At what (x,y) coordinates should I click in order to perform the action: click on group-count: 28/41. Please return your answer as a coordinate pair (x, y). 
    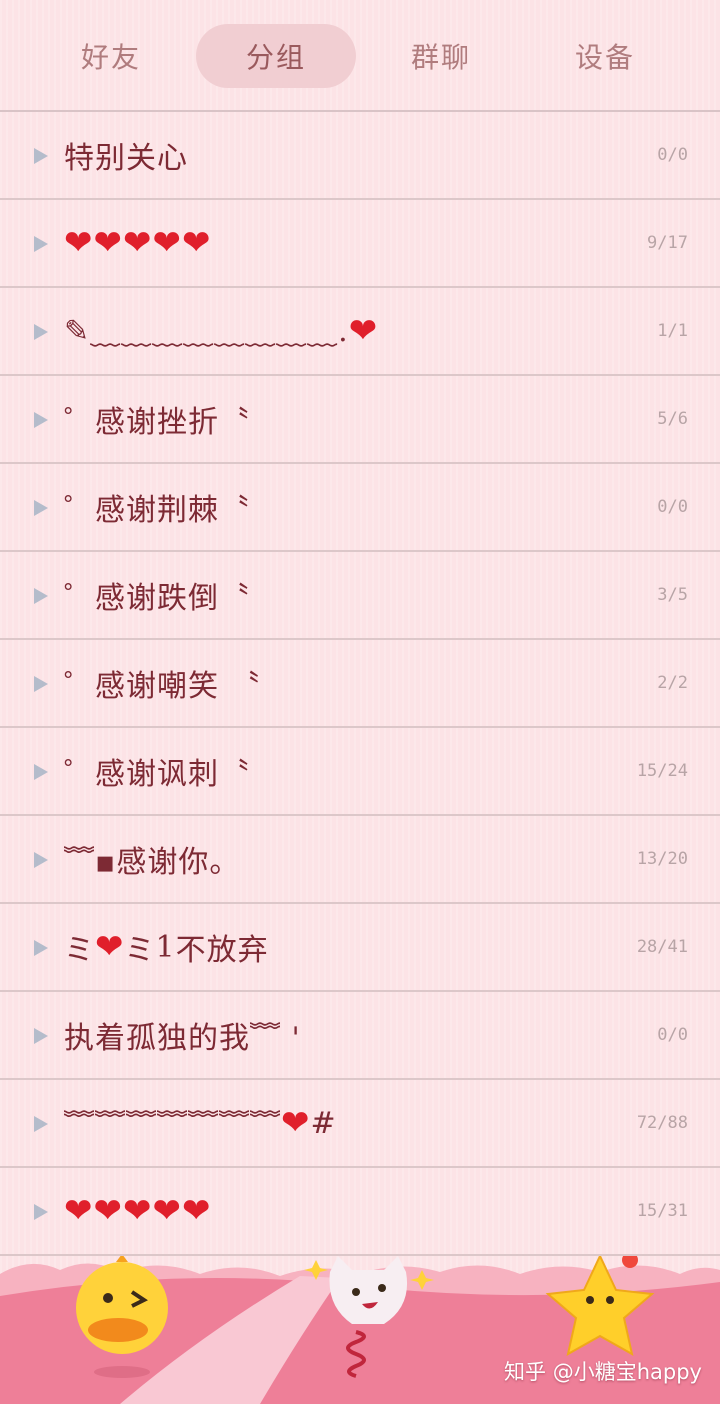
    Looking at the image, I should click on (662, 947).